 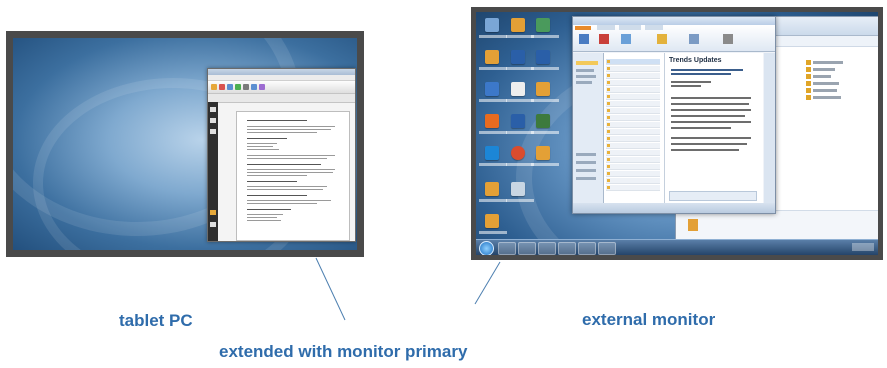 I want to click on configuration-label: extended with monitor primary, so click(x=343, y=351).